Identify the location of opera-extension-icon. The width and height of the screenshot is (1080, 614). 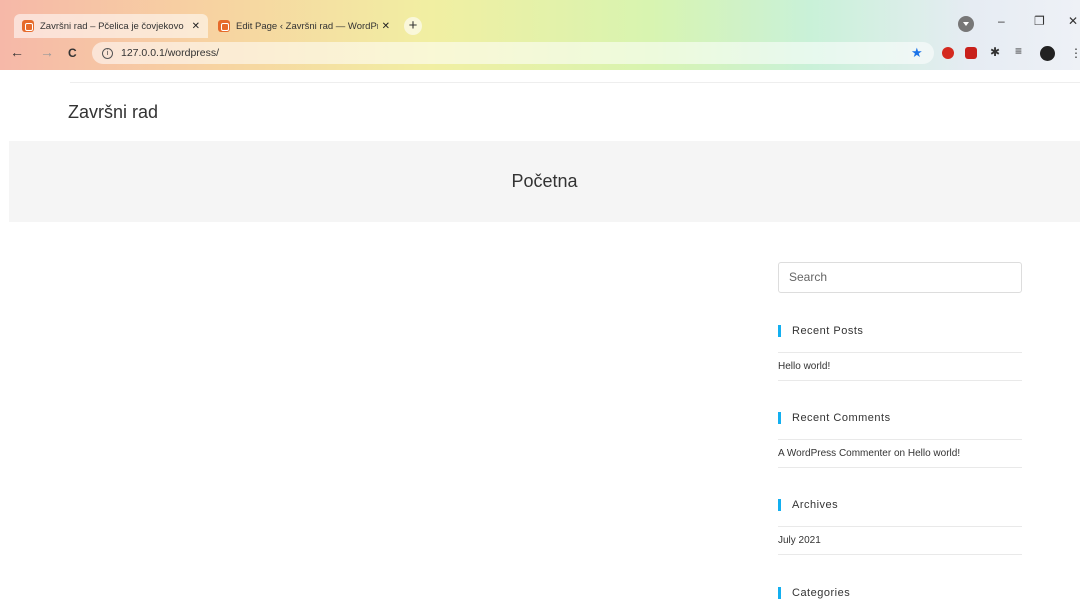
(948, 53).